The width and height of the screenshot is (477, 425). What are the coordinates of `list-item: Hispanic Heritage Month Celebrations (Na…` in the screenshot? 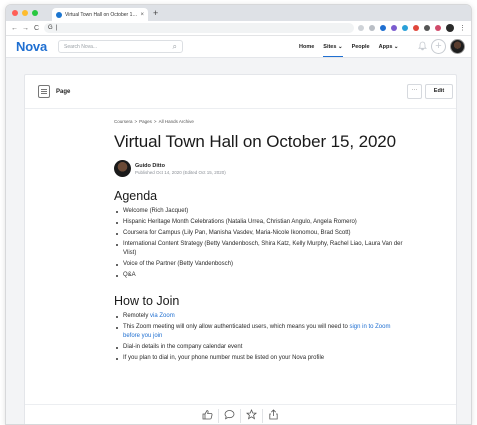 It's located at (259, 222).